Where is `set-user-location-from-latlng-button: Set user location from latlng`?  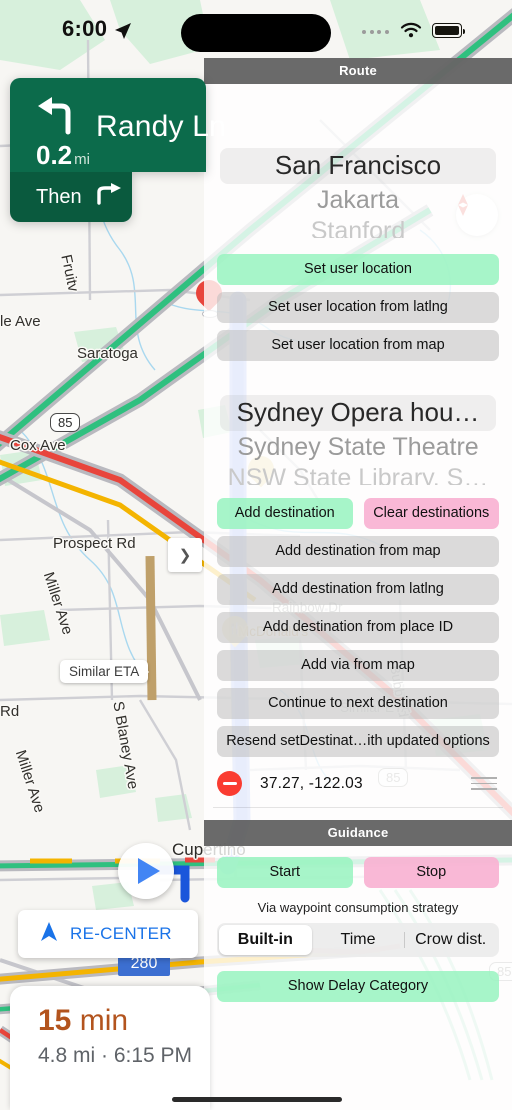
set-user-location-from-latlng-button: Set user location from latlng is located at coordinates (358, 307).